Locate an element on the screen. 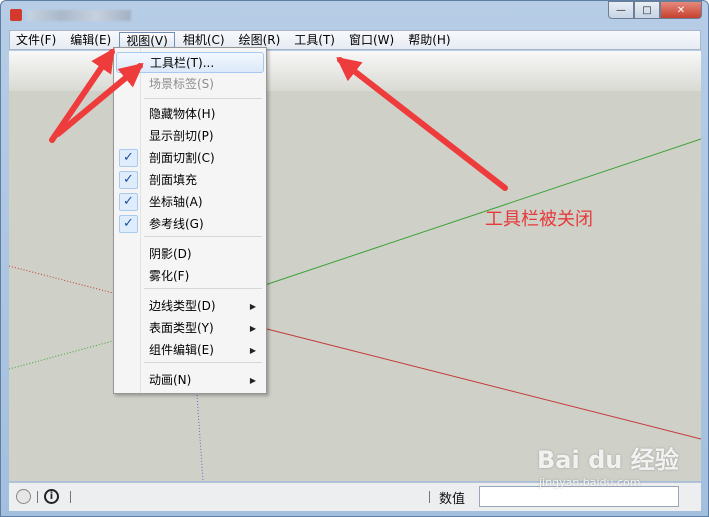 Image resolution: width=709 pixels, height=517 pixels. view-menu-item: ✓ 坐标轴(A) is located at coordinates (190, 202).